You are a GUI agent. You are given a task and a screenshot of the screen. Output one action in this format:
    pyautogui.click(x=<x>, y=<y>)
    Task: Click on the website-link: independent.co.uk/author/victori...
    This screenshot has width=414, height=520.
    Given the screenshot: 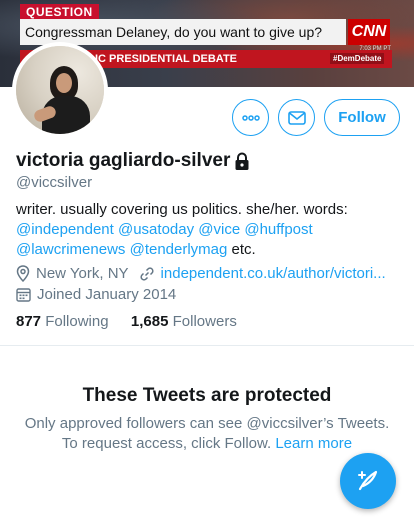 What is the action you would take?
    pyautogui.click(x=273, y=273)
    